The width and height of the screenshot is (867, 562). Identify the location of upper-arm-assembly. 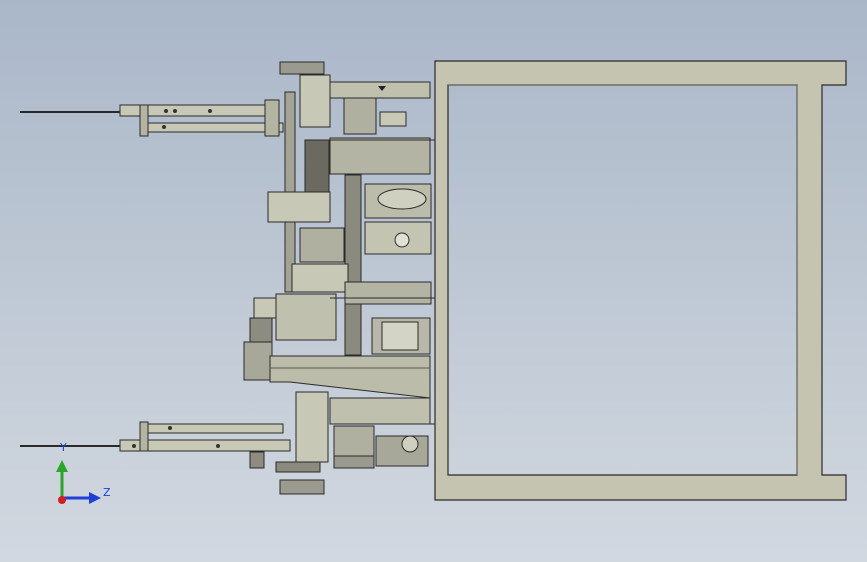
(152, 118).